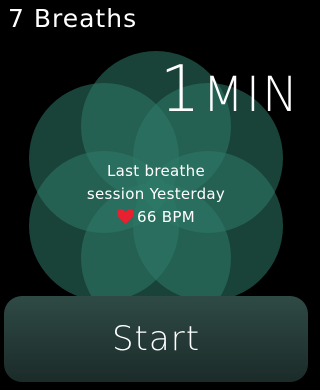 The height and width of the screenshot is (390, 320). I want to click on last-session-line-2: session Yesterday, so click(156, 194).